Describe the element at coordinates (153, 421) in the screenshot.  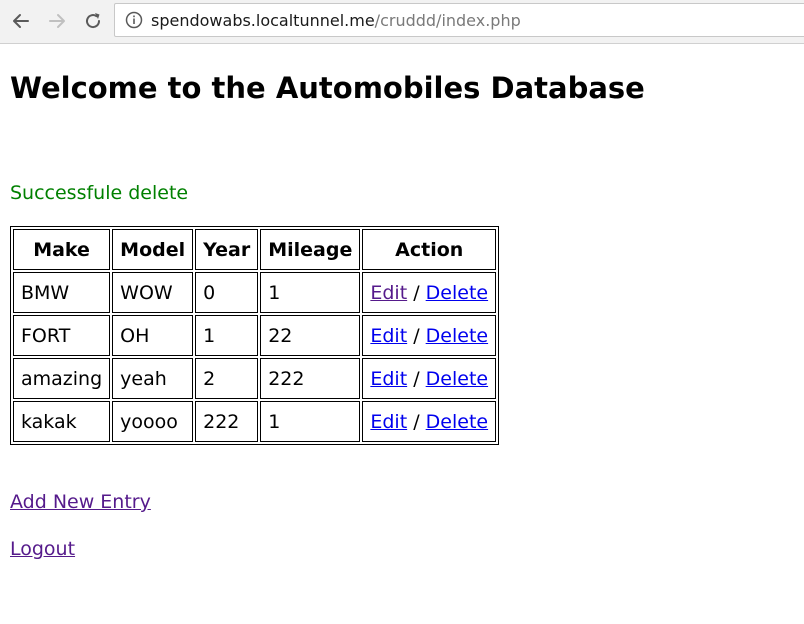
I see `cell-model: yoooo` at that location.